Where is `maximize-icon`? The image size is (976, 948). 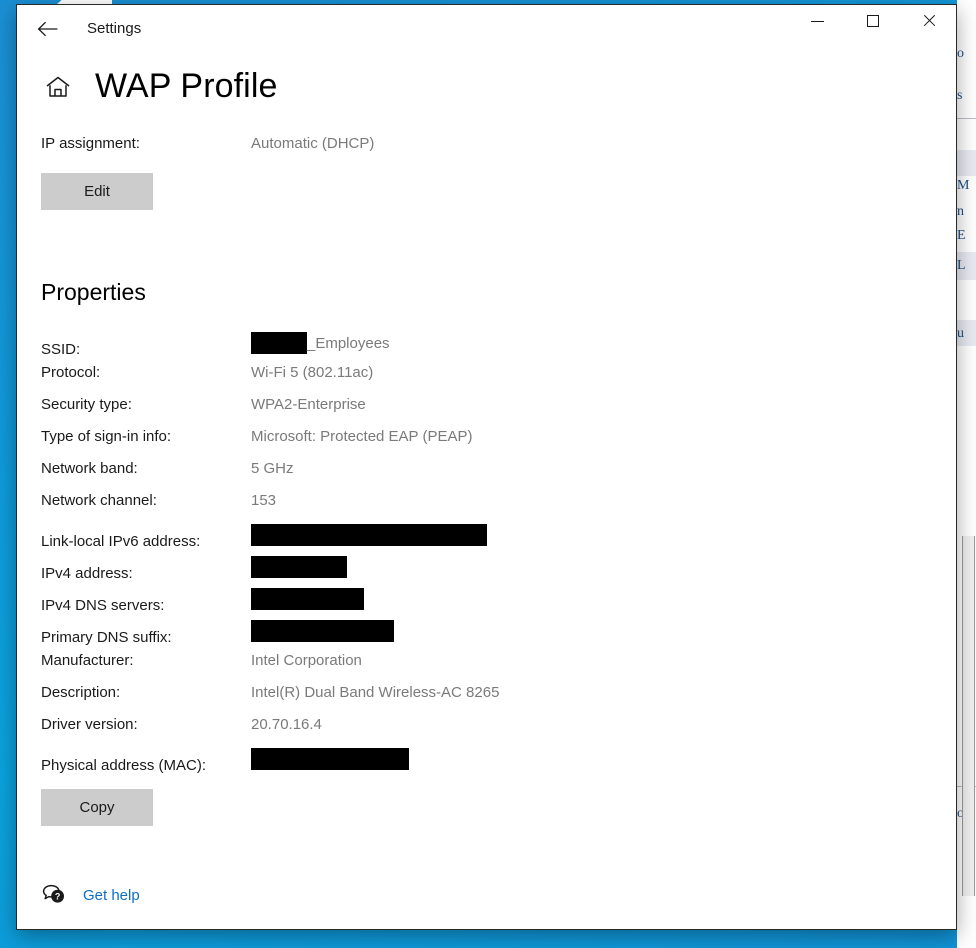 maximize-icon is located at coordinates (873, 21).